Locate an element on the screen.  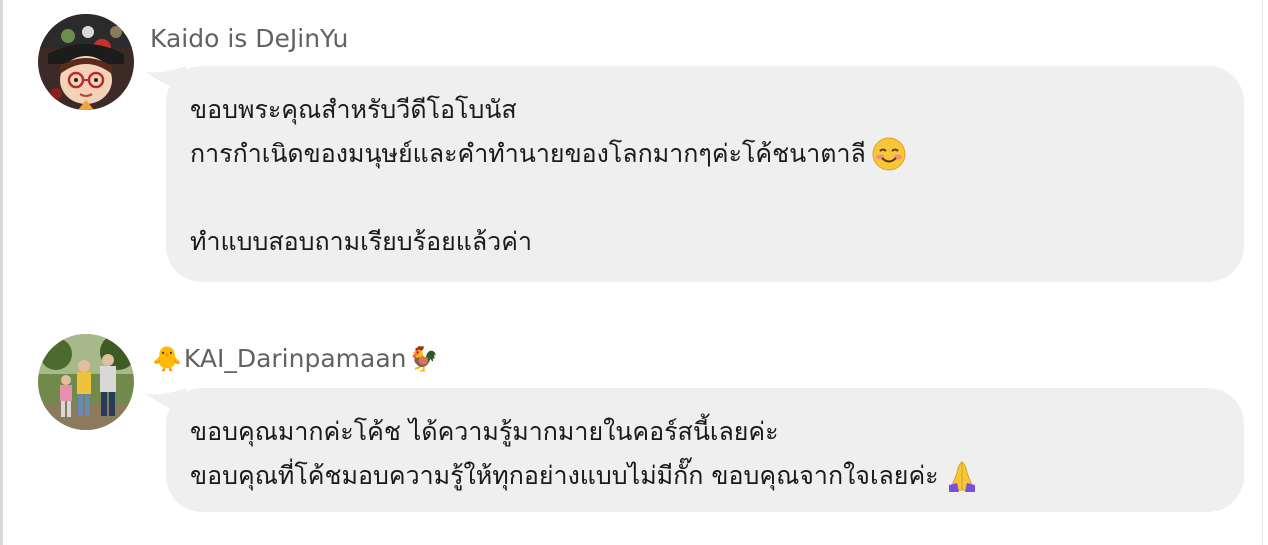
message-line: ขอบพระคุณสำหรับวีดีโอโบนัส is located at coordinates (353, 109).